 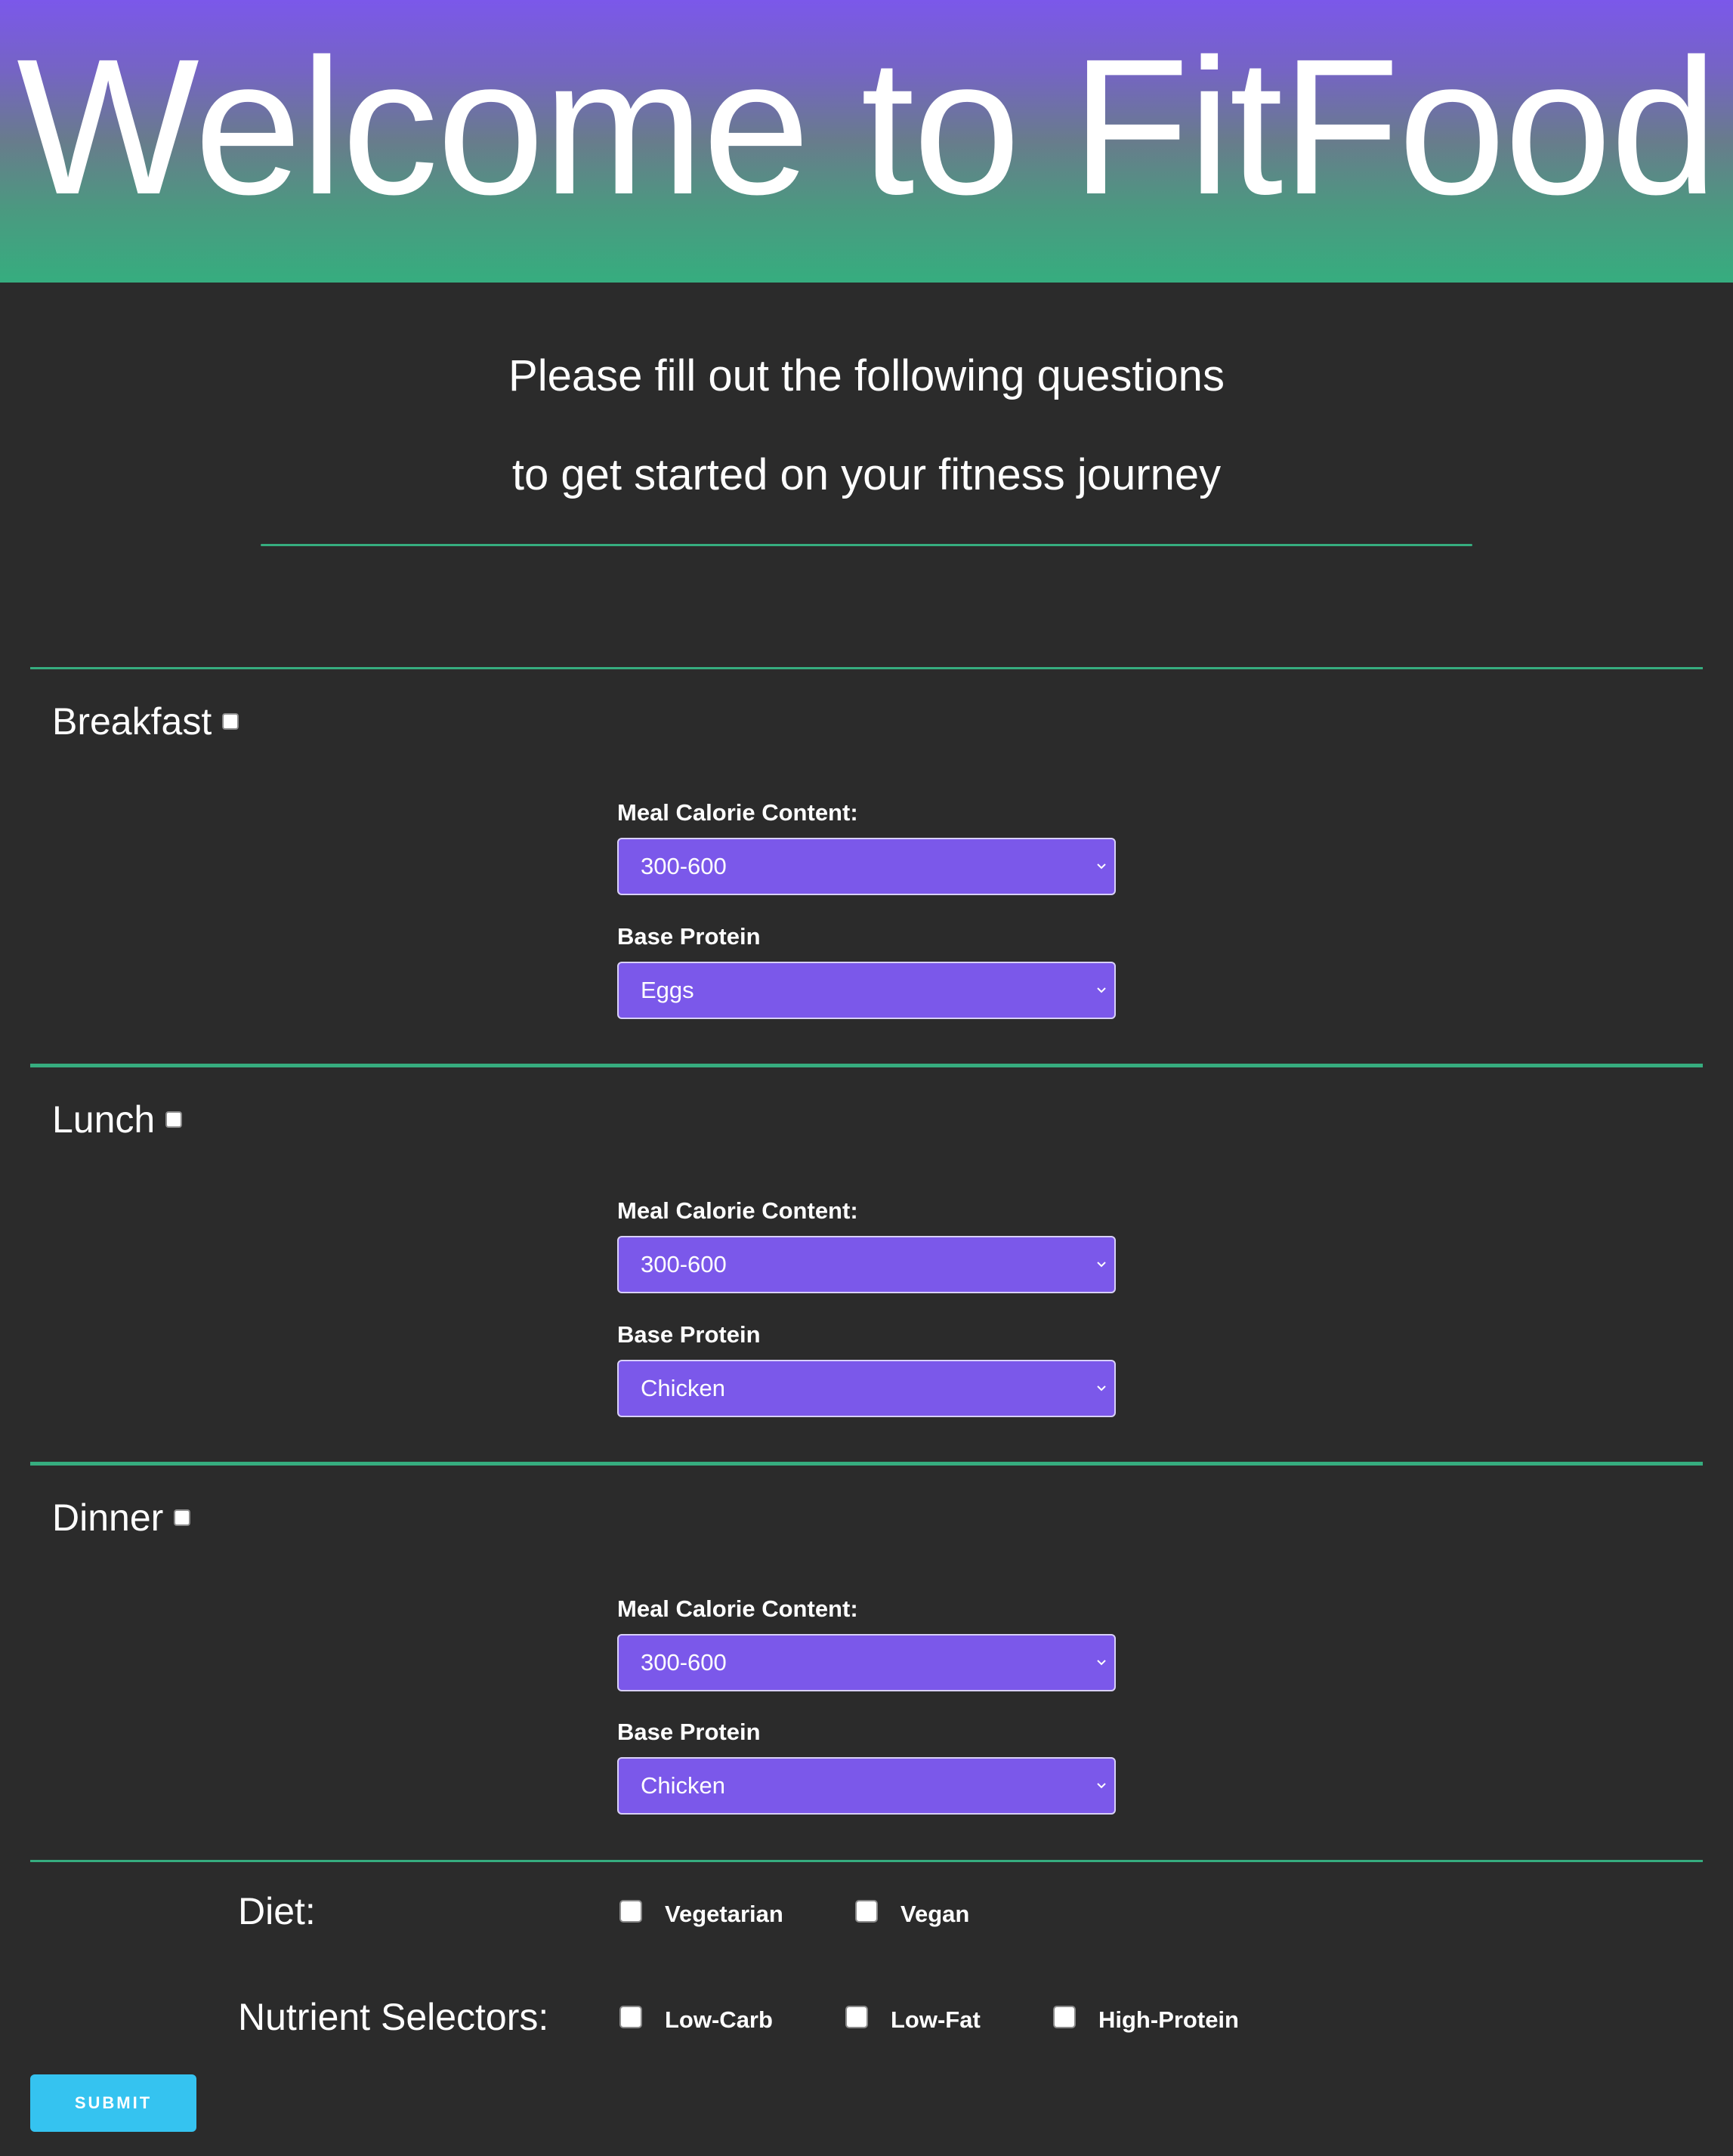 I want to click on nutrient-option-low-carb: Low-Carb, so click(x=696, y=2020).